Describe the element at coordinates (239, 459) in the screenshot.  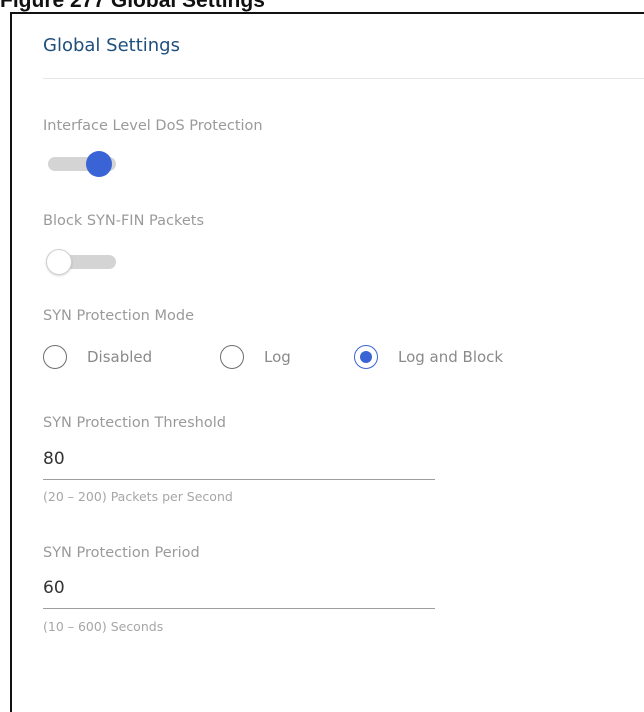
I see `syn-threshold-input: 80` at that location.